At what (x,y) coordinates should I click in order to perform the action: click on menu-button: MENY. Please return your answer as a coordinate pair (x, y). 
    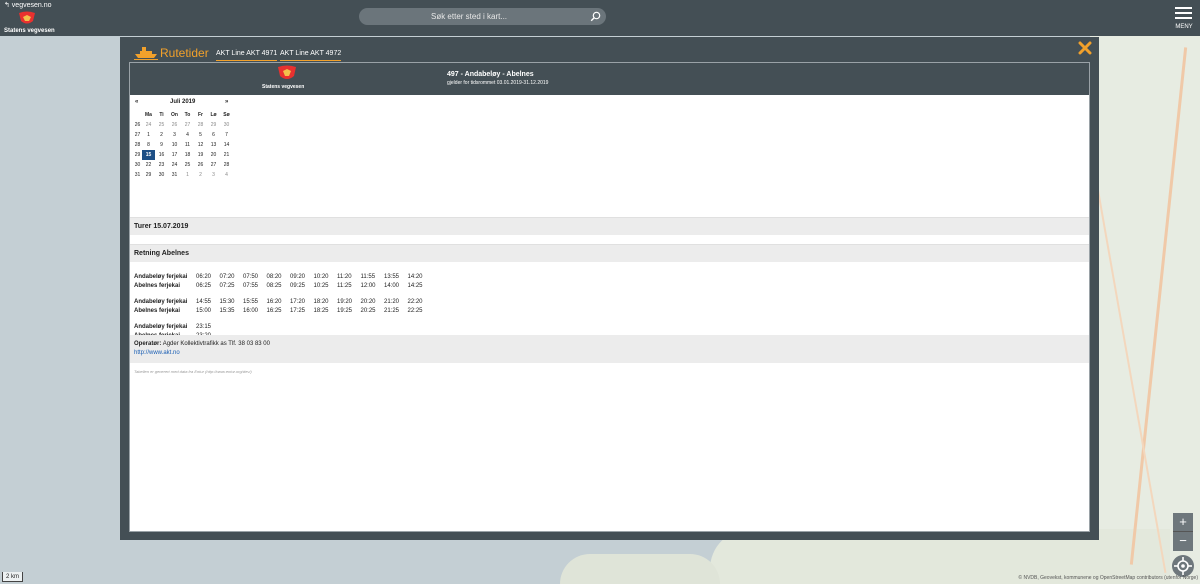
    Looking at the image, I should click on (1184, 18).